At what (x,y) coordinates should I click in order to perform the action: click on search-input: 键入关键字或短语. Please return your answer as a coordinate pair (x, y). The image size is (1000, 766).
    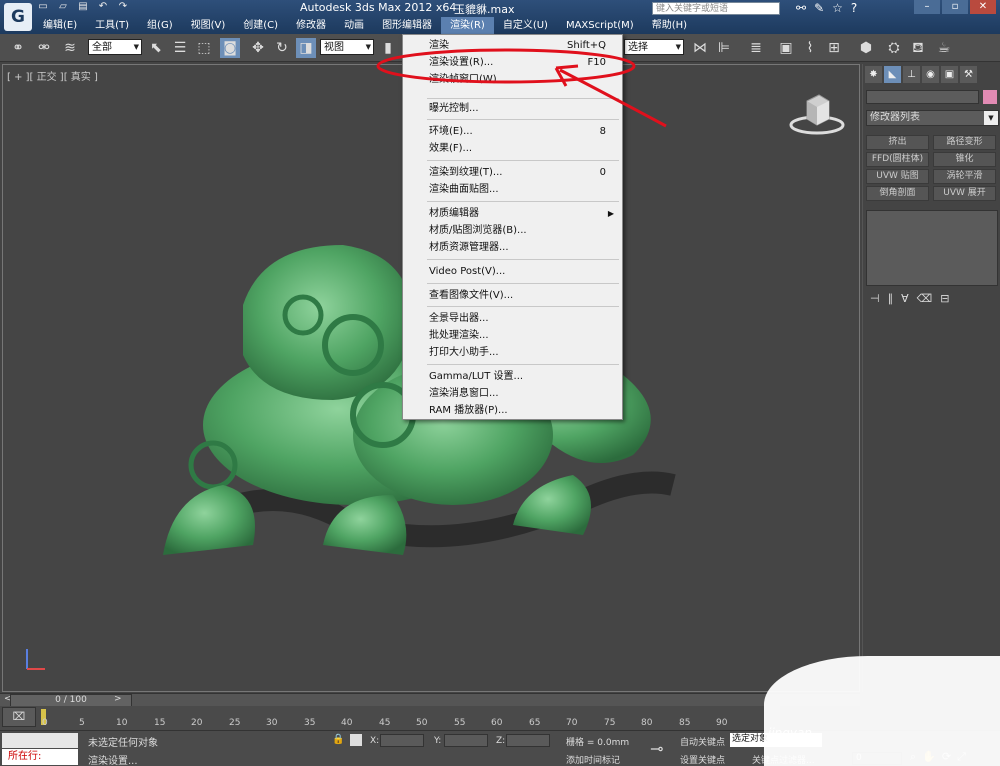
    Looking at the image, I should click on (716, 8).